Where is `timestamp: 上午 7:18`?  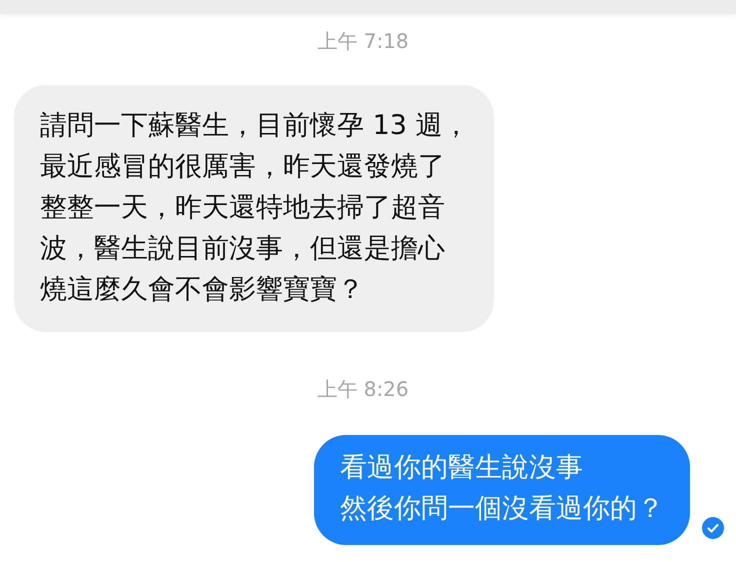 timestamp: 上午 7:18 is located at coordinates (363, 41).